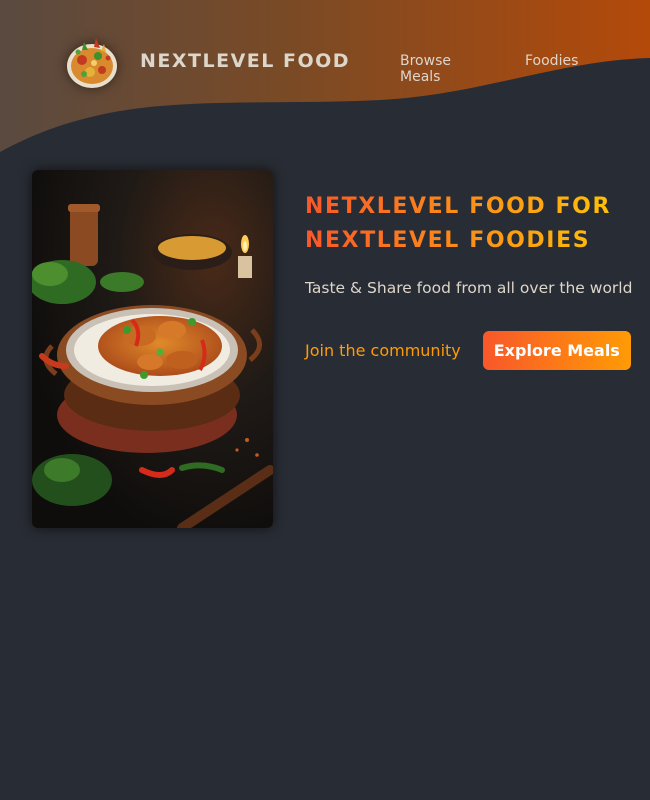  Describe the element at coordinates (556, 350) in the screenshot. I see `explore-meals-button: Explore Meals` at that location.